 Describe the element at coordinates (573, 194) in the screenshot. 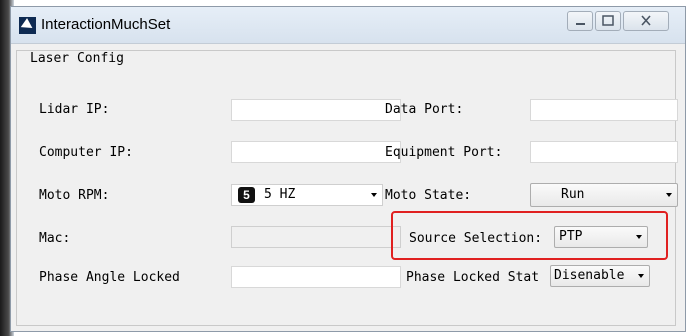

I see `moto-state-value: Run` at that location.